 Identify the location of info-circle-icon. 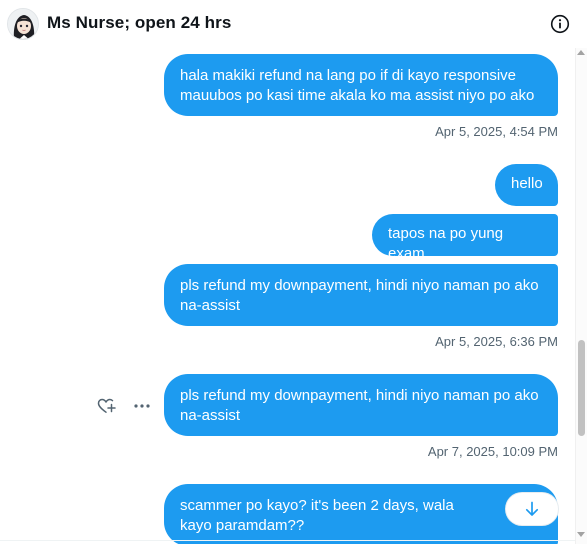
(560, 24).